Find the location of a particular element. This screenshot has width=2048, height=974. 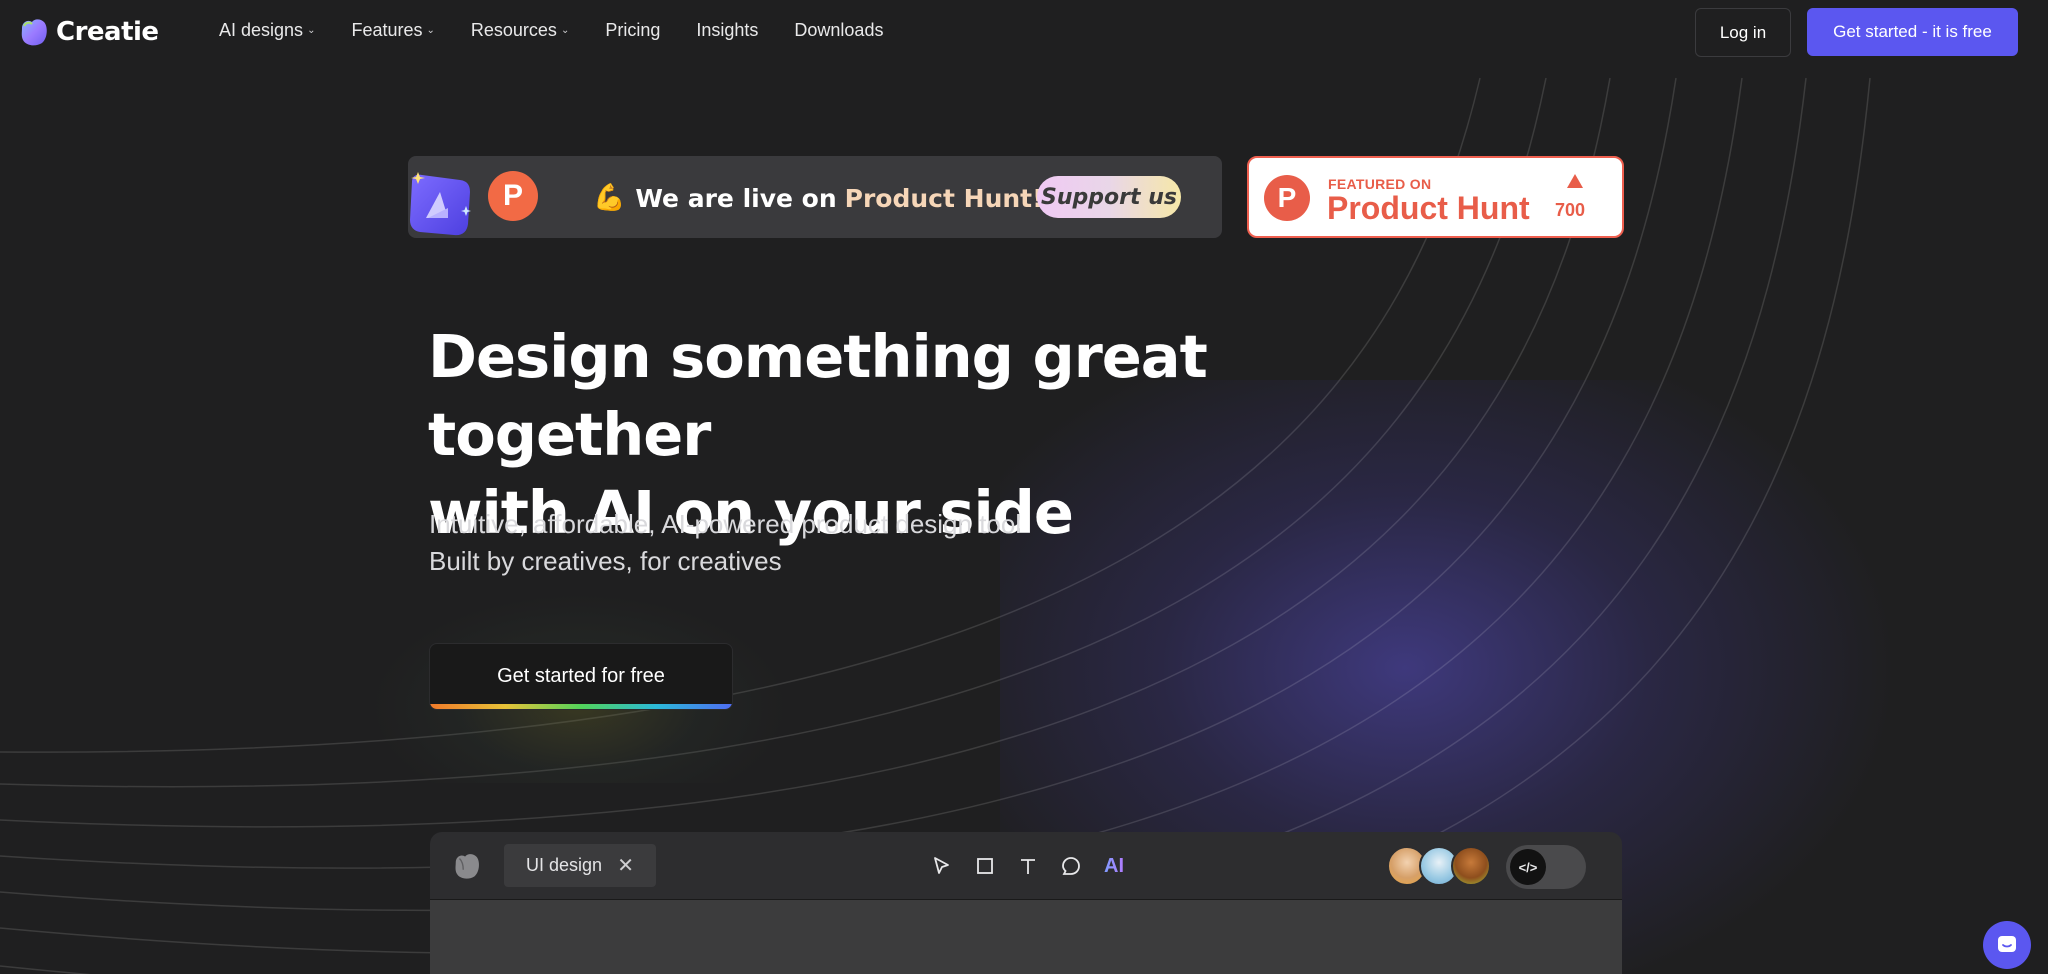

app-sparkle-icon is located at coordinates (440, 204).